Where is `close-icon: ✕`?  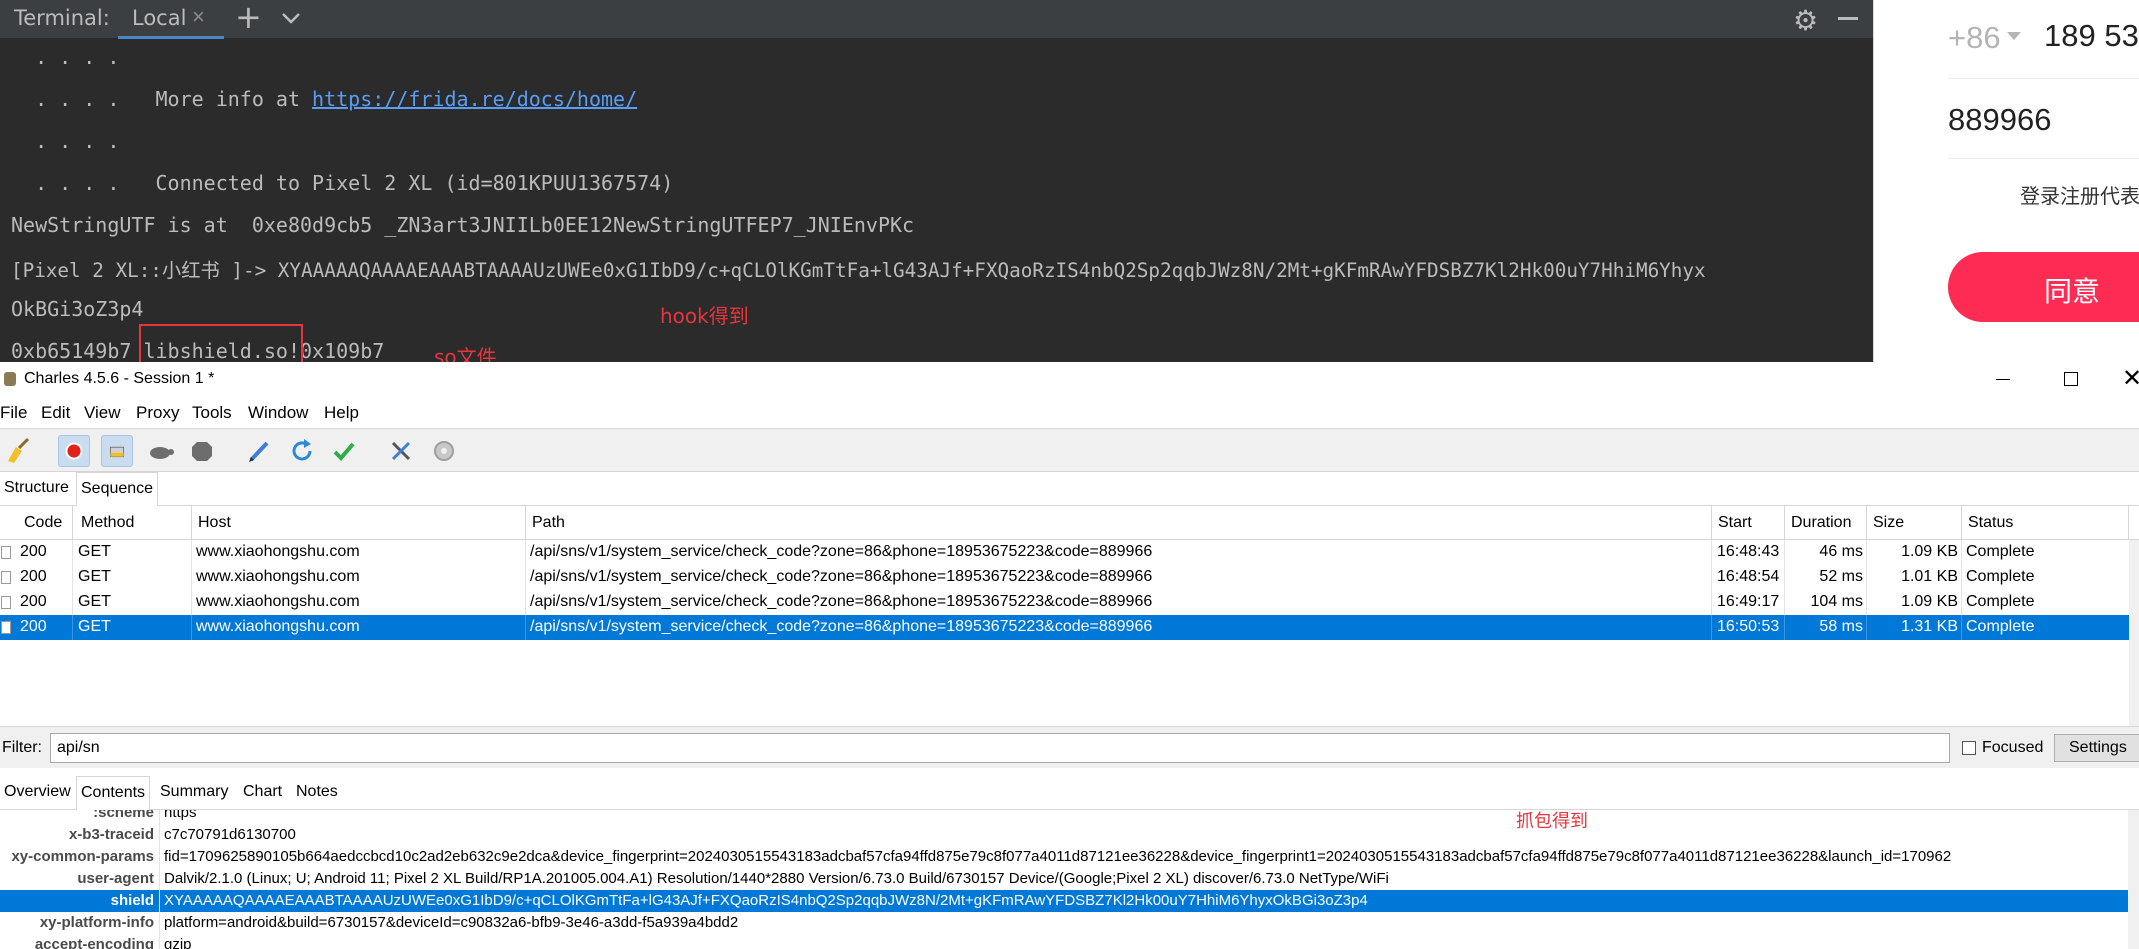
close-icon: ✕ is located at coordinates (2130, 378).